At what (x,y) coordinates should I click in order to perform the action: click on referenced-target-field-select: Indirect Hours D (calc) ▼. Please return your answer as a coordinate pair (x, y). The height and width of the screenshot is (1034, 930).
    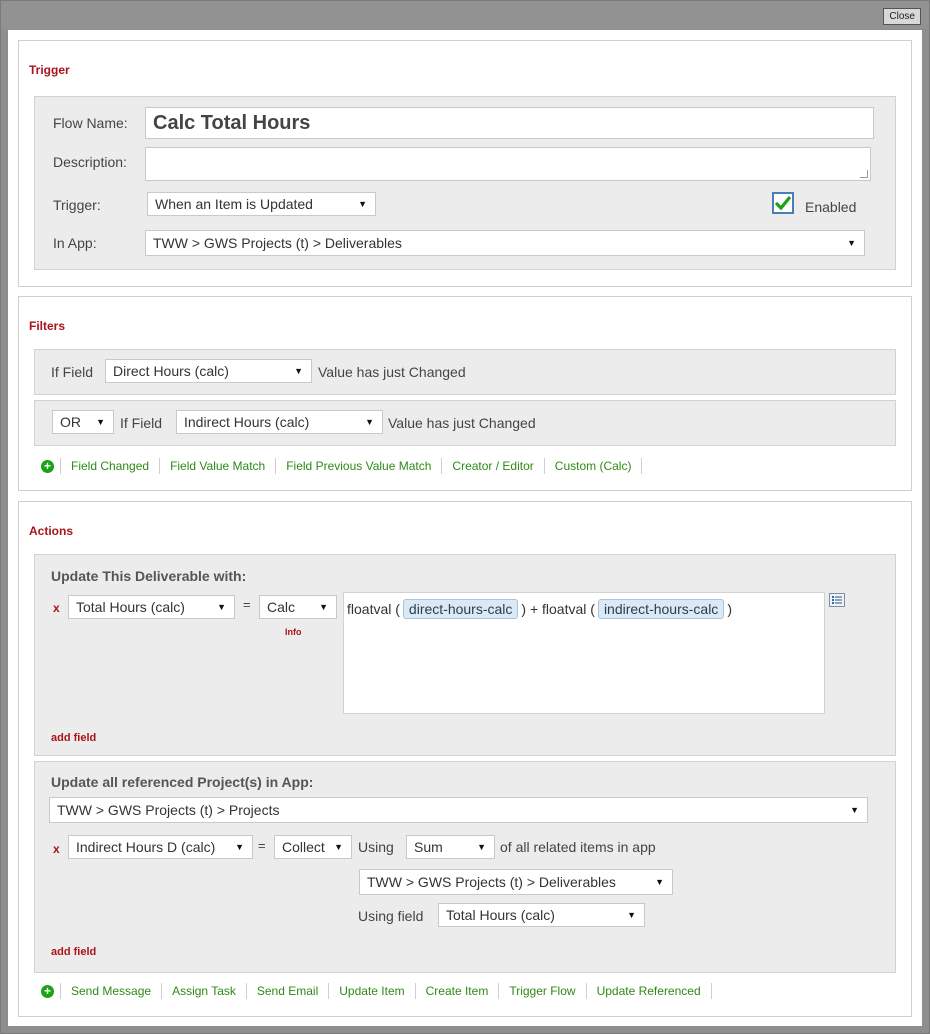
    Looking at the image, I should click on (160, 847).